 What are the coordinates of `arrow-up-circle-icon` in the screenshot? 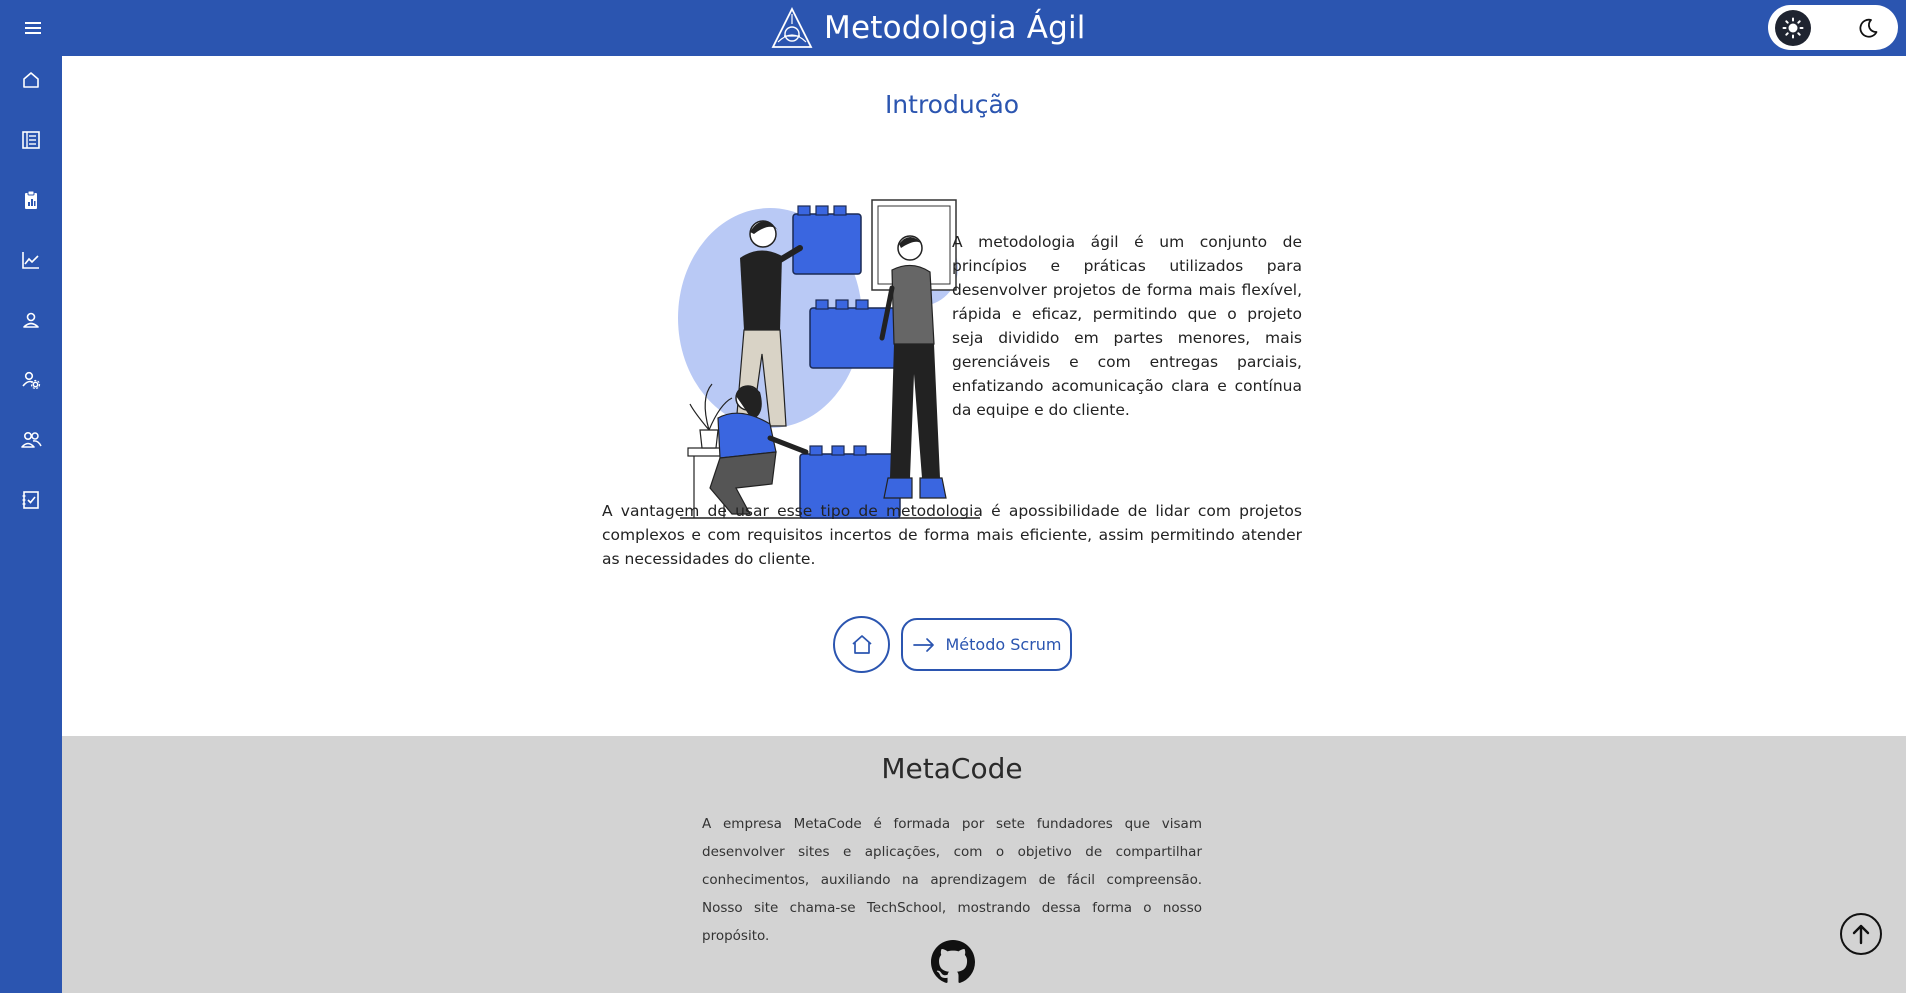 It's located at (1861, 934).